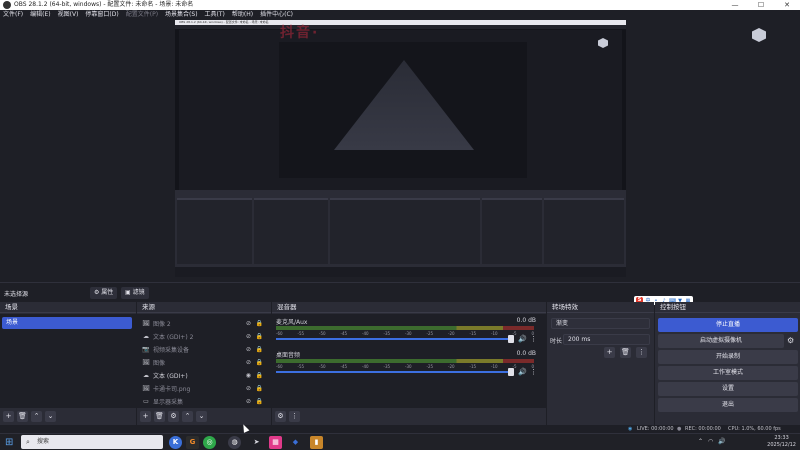  I want to click on close-button: ✕, so click(787, 5).